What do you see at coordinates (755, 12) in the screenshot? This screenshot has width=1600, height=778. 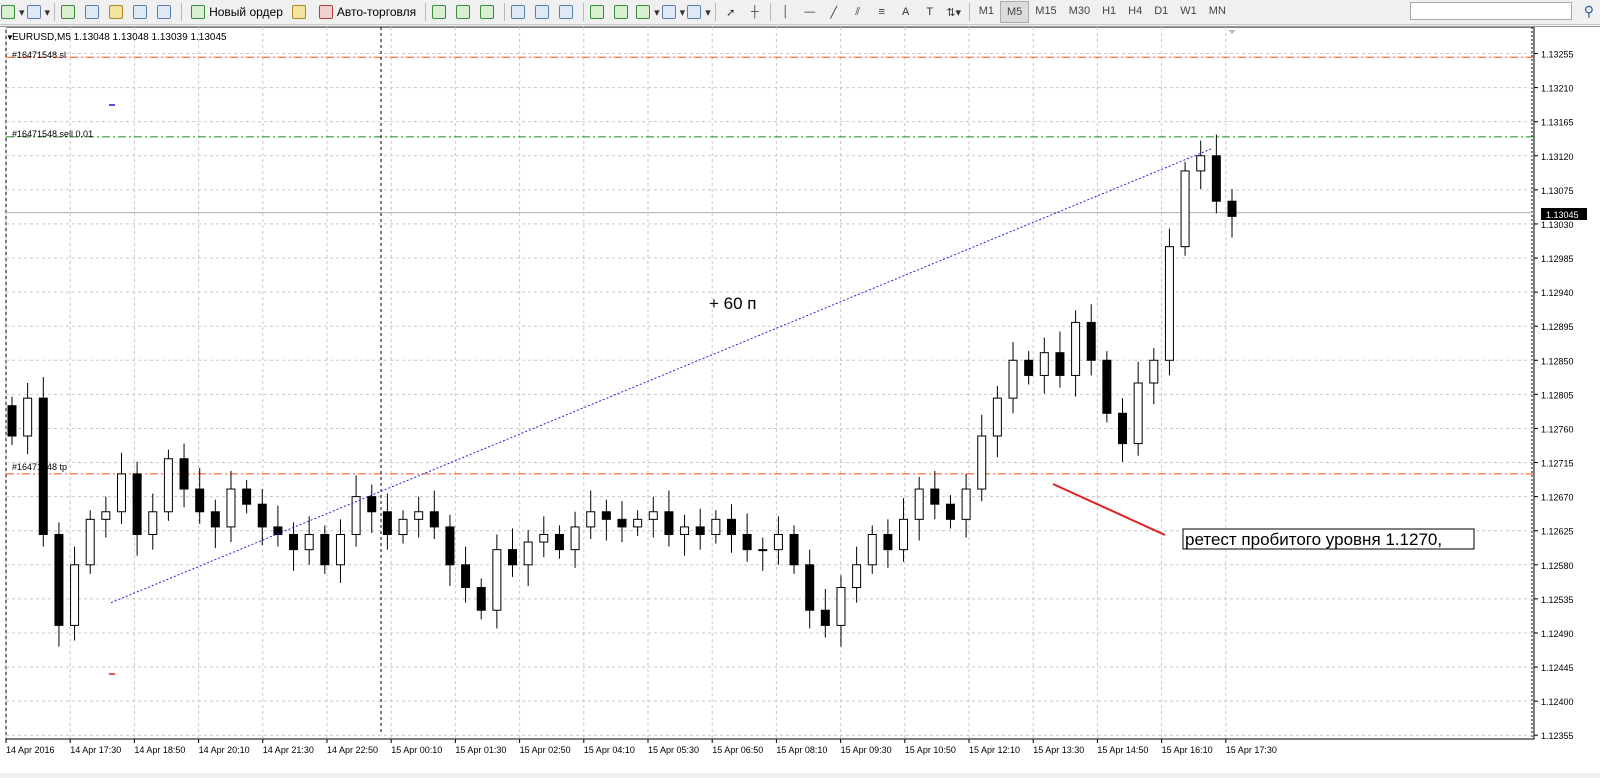 I see `crosshair-tool: ┼` at bounding box center [755, 12].